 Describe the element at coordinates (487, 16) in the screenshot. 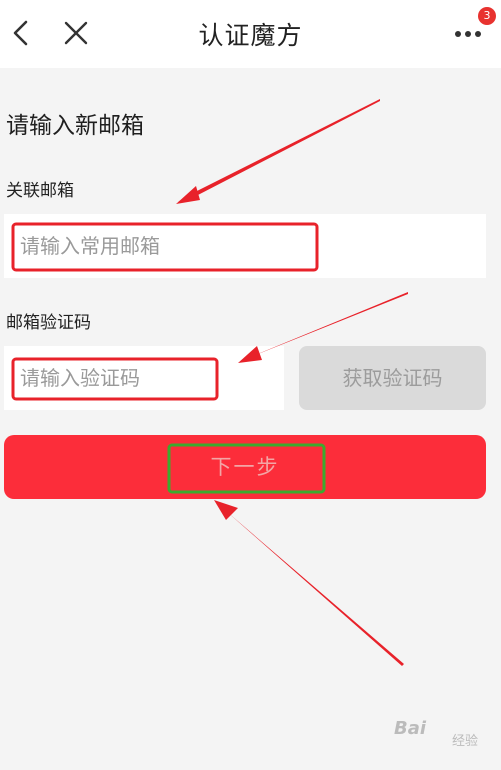

I see `notification-badge: 3` at that location.